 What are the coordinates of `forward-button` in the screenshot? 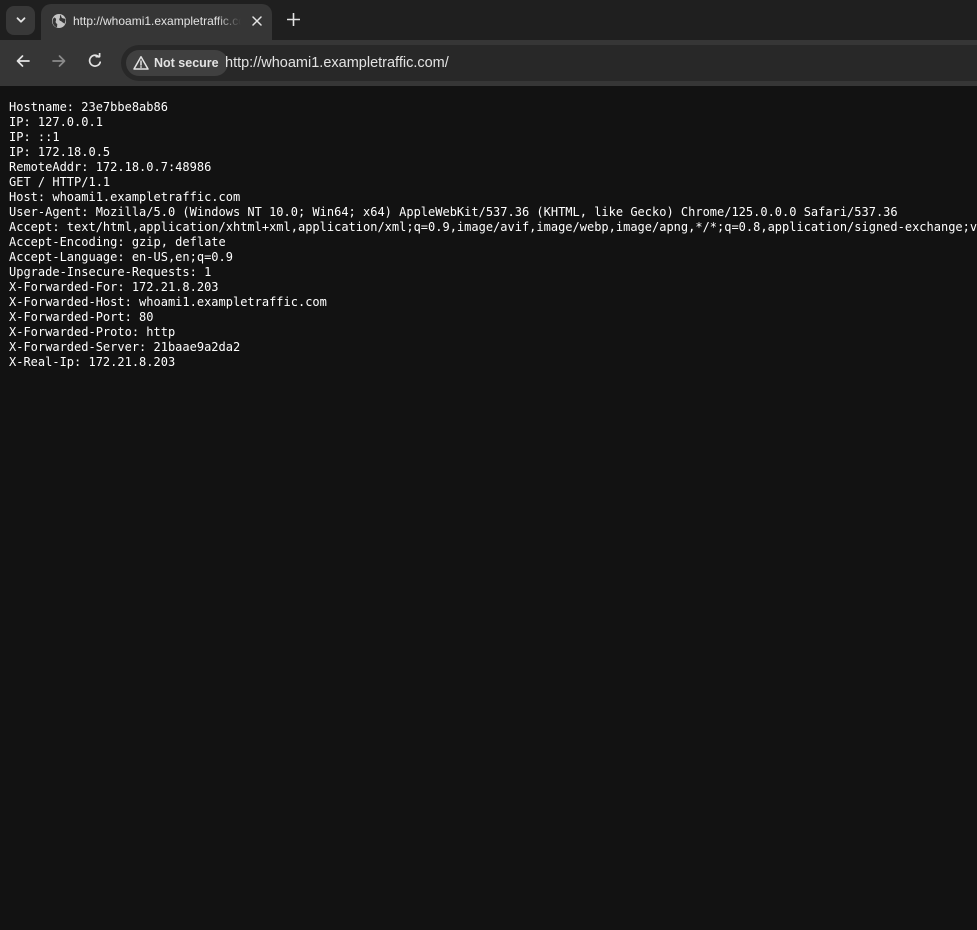 It's located at (59, 63).